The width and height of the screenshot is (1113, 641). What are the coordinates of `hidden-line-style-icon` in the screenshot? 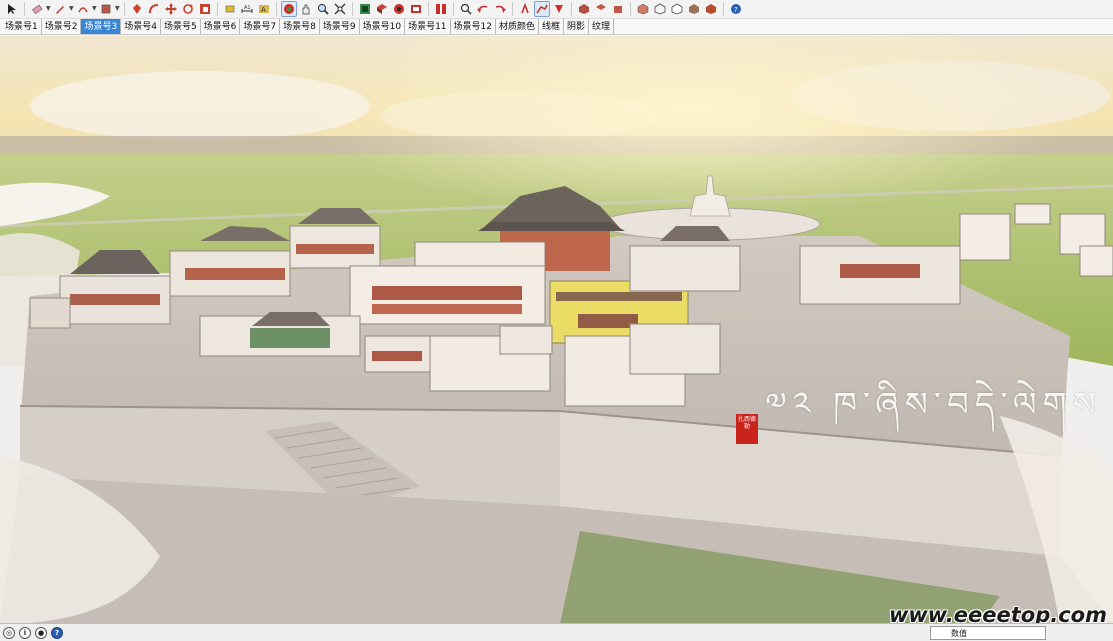 It's located at (677, 9).